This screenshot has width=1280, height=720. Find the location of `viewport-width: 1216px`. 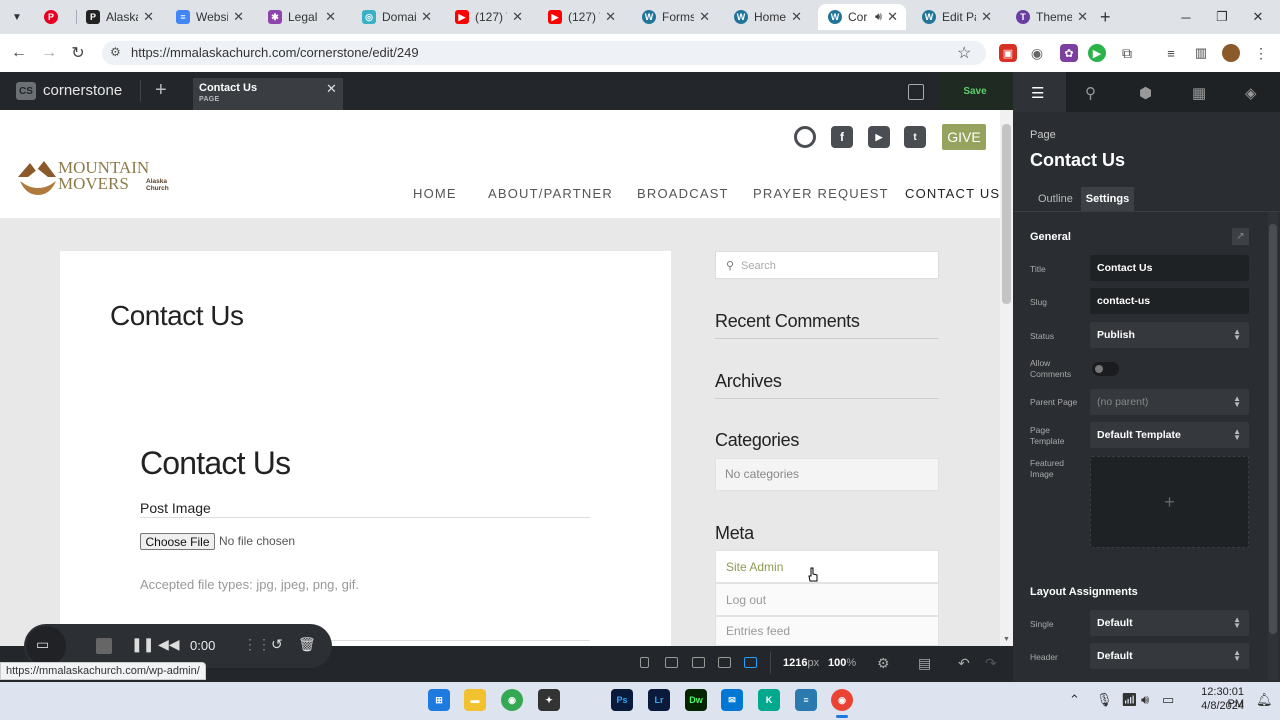

viewport-width: 1216px is located at coordinates (801, 663).